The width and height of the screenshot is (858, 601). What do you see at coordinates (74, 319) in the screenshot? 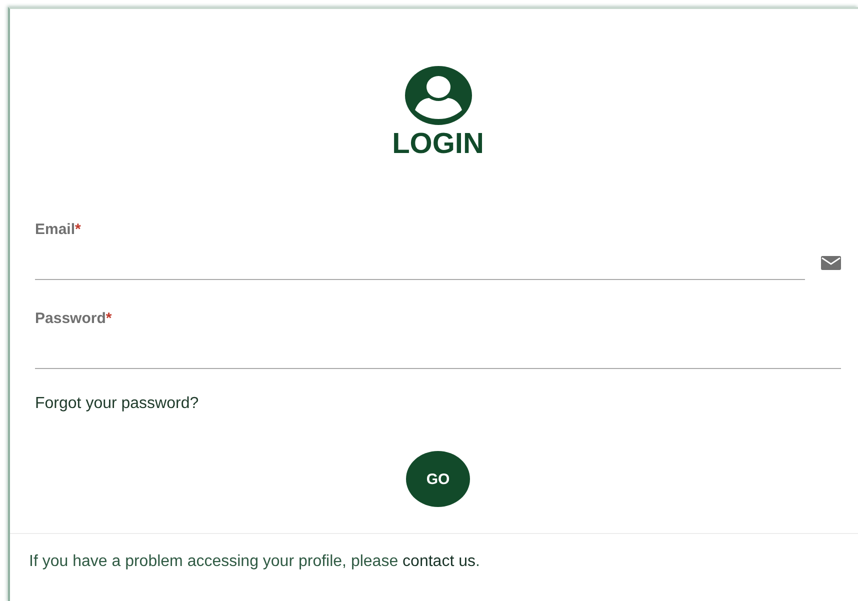
I see `field-label: Password*` at bounding box center [74, 319].